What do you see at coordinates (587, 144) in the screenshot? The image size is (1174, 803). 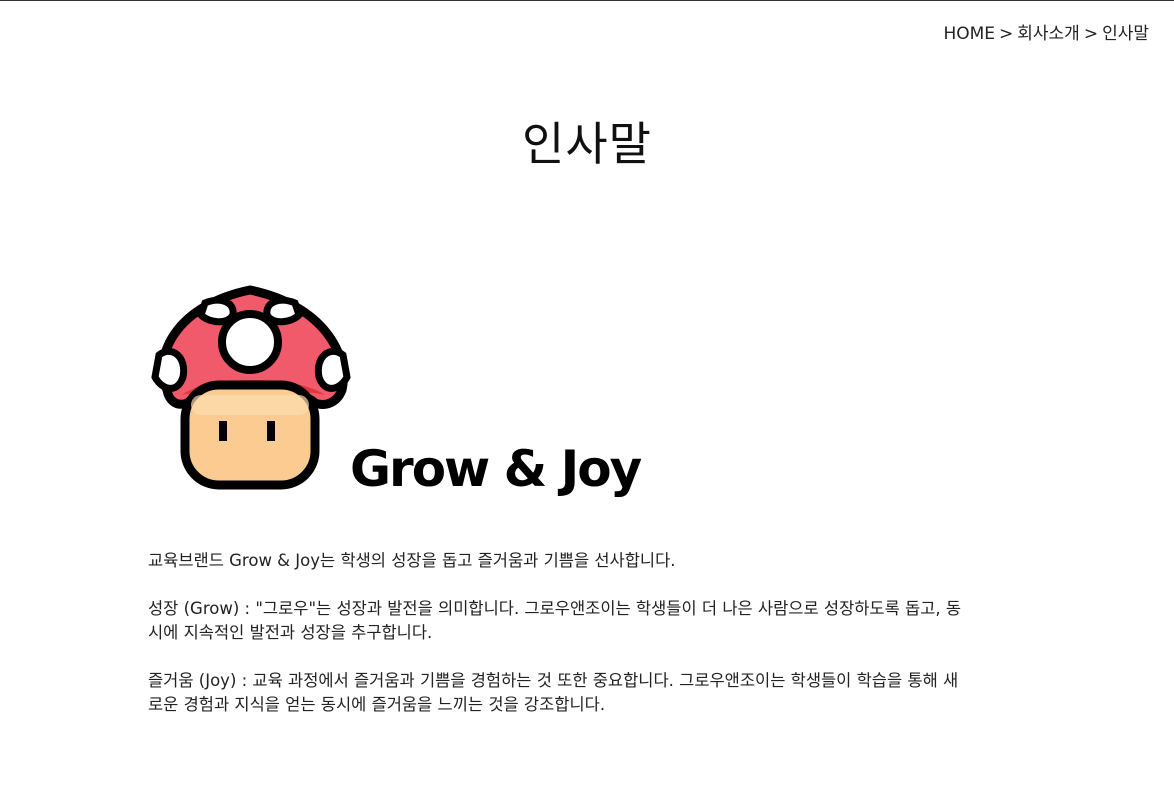 I see `page-title: 인사말` at bounding box center [587, 144].